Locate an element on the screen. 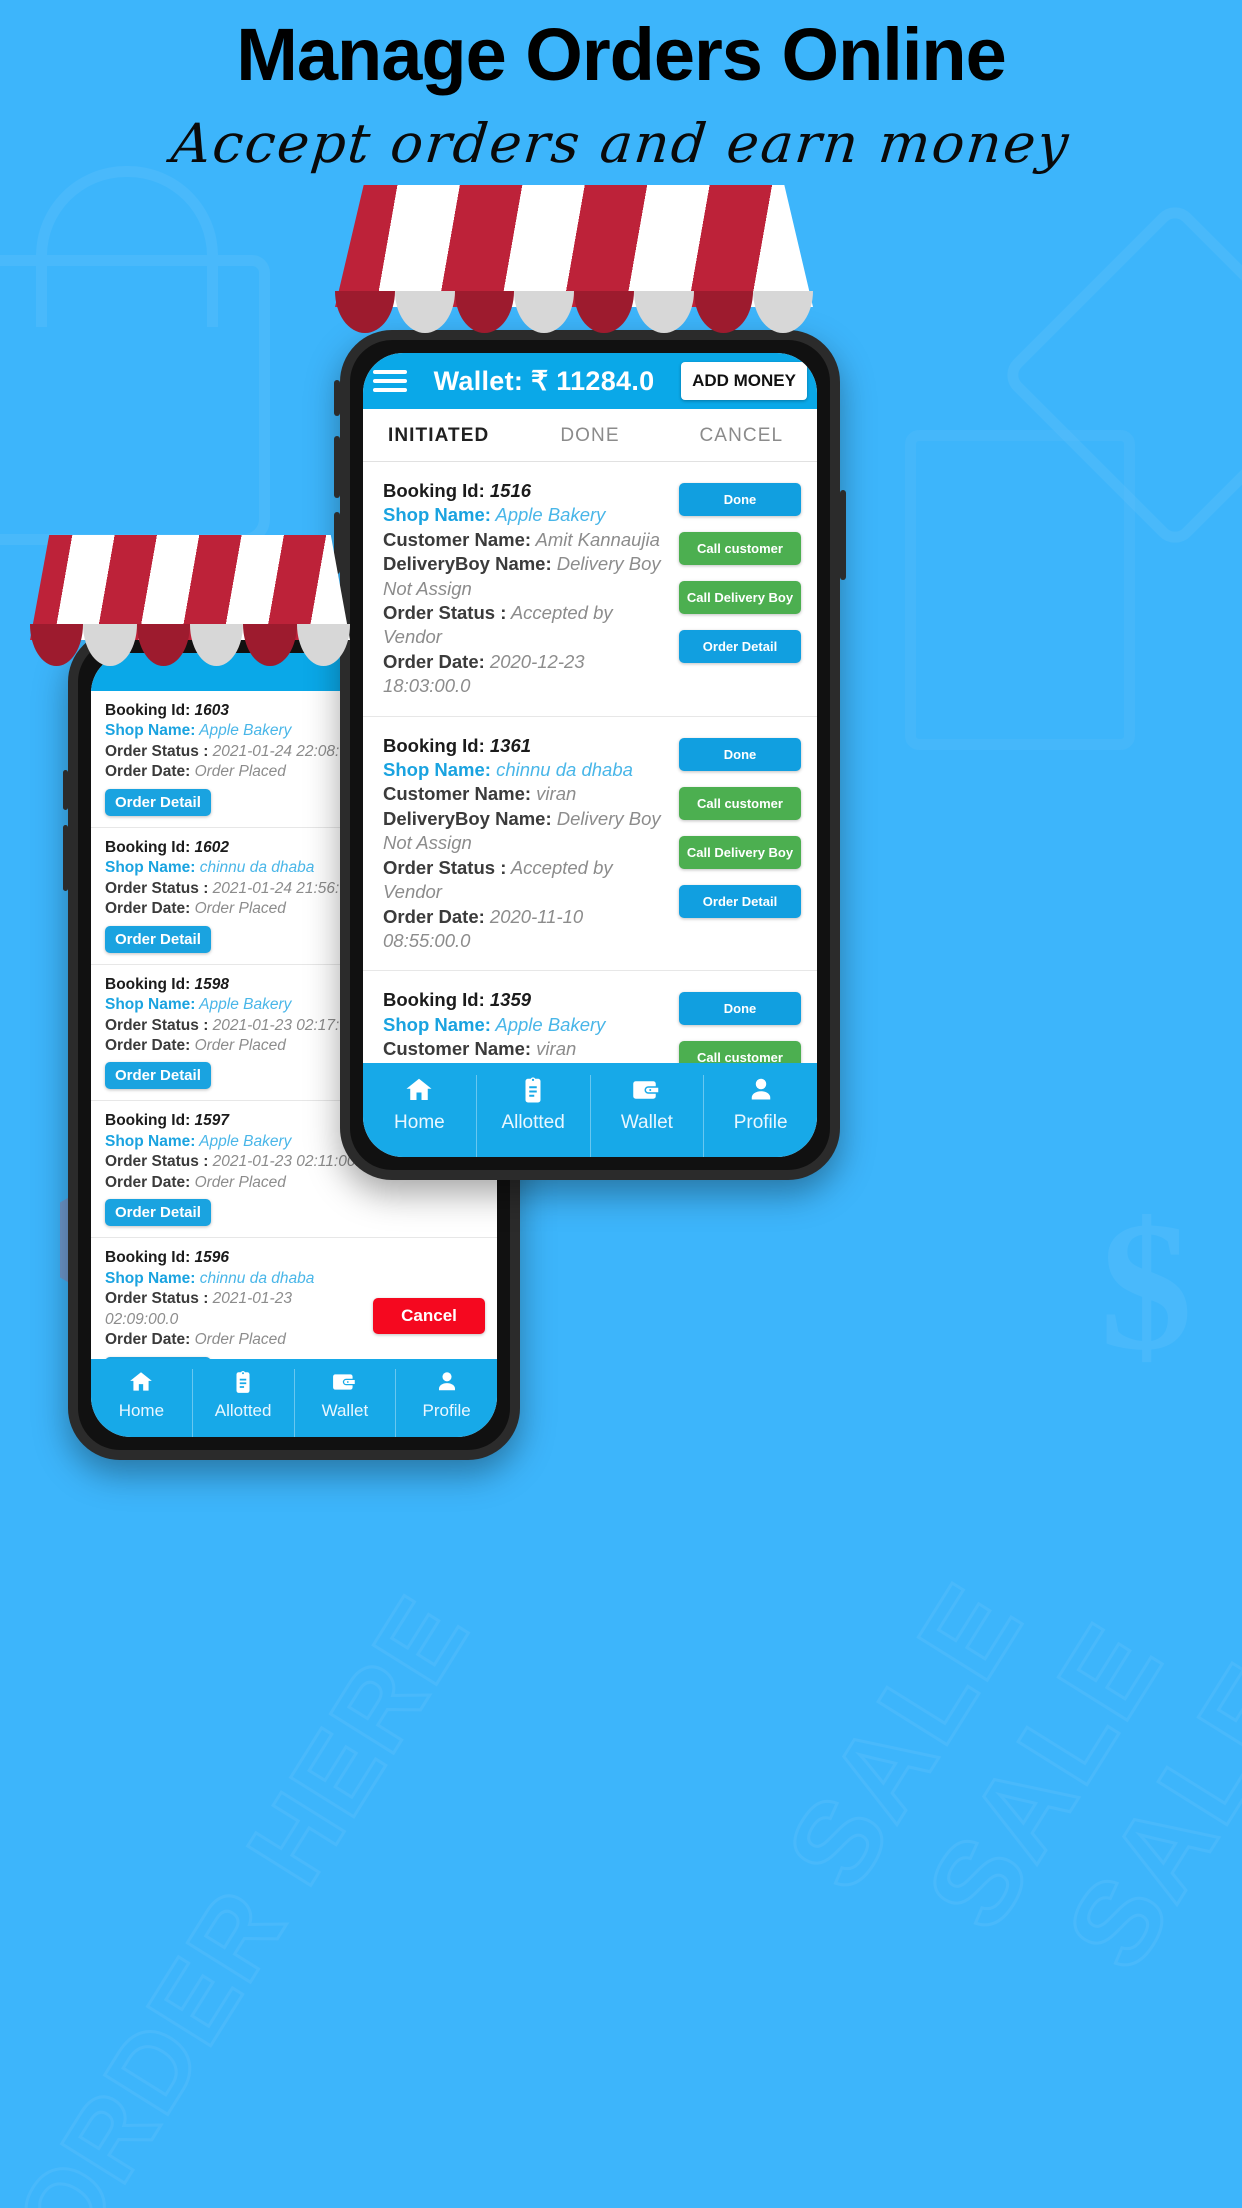  bottom-nav: Home Allotted Wallet Profile is located at coordinates (590, 1110).